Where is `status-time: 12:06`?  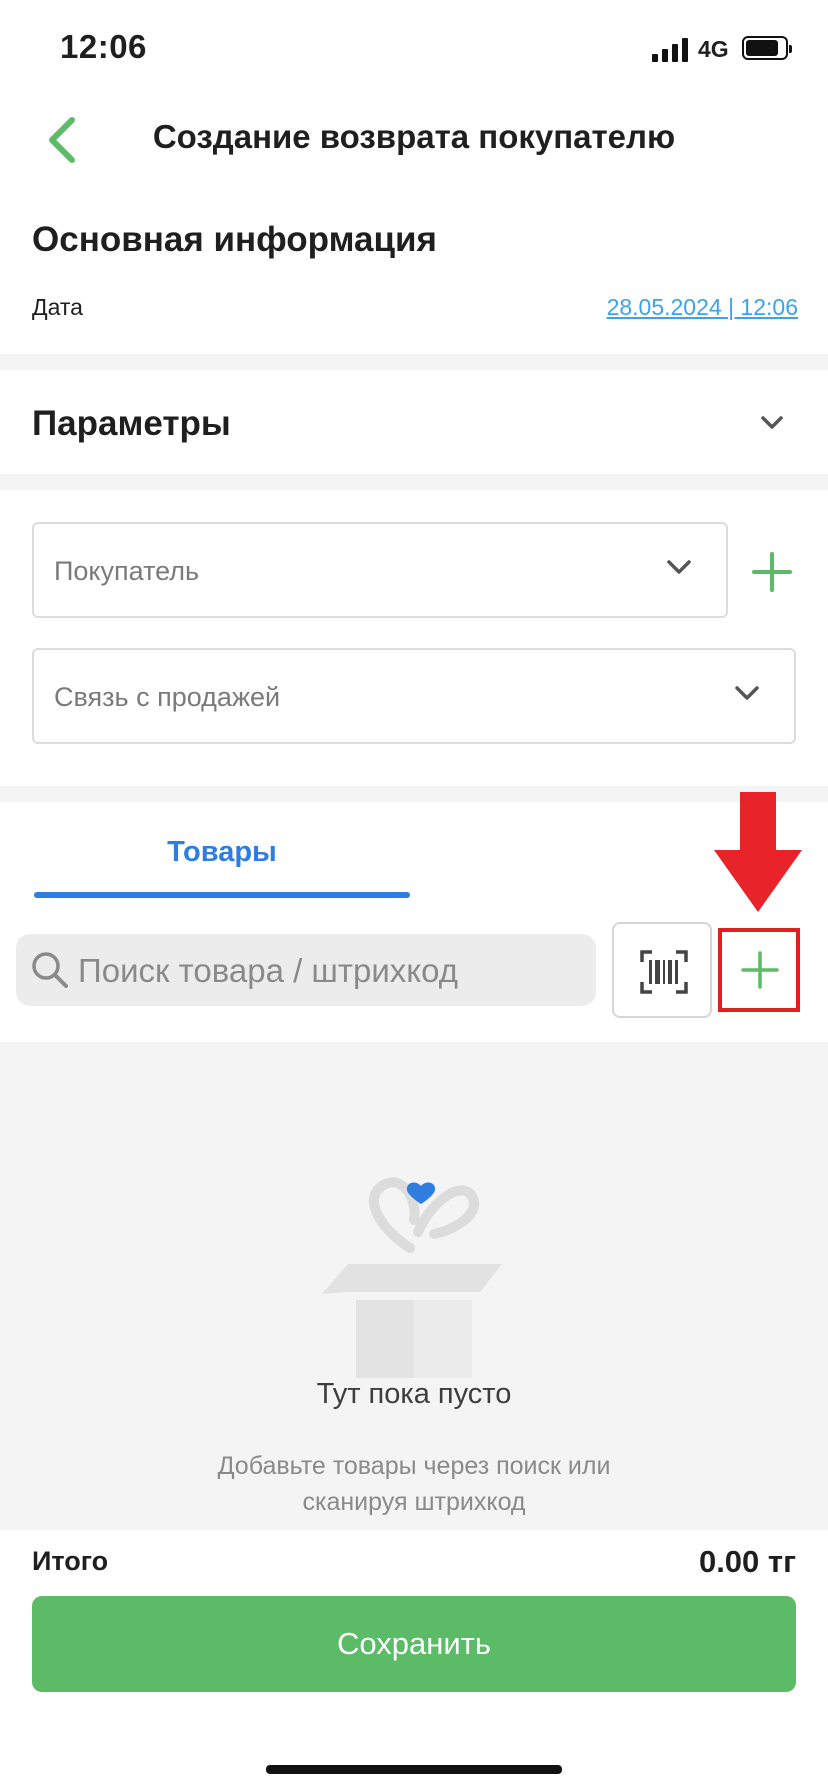
status-time: 12:06 is located at coordinates (103, 46).